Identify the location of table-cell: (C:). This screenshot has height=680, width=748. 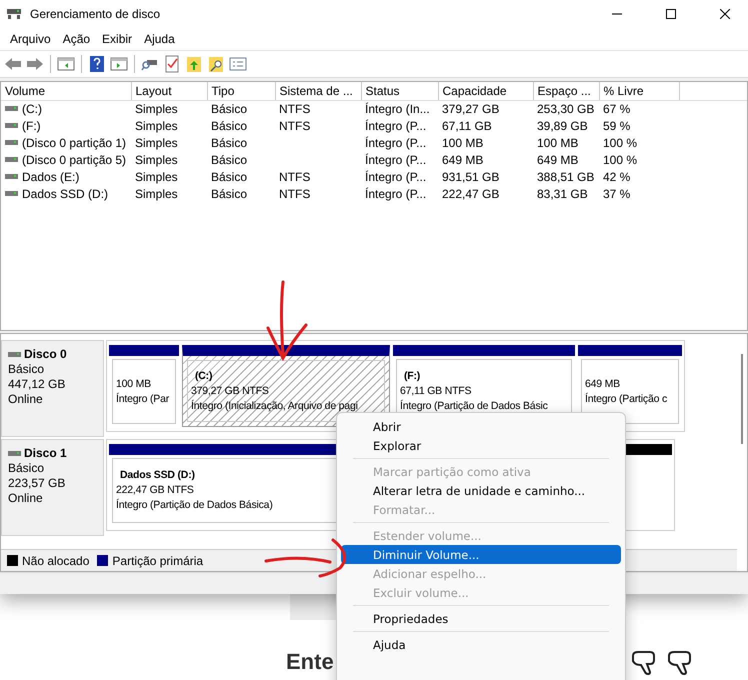
(32, 109).